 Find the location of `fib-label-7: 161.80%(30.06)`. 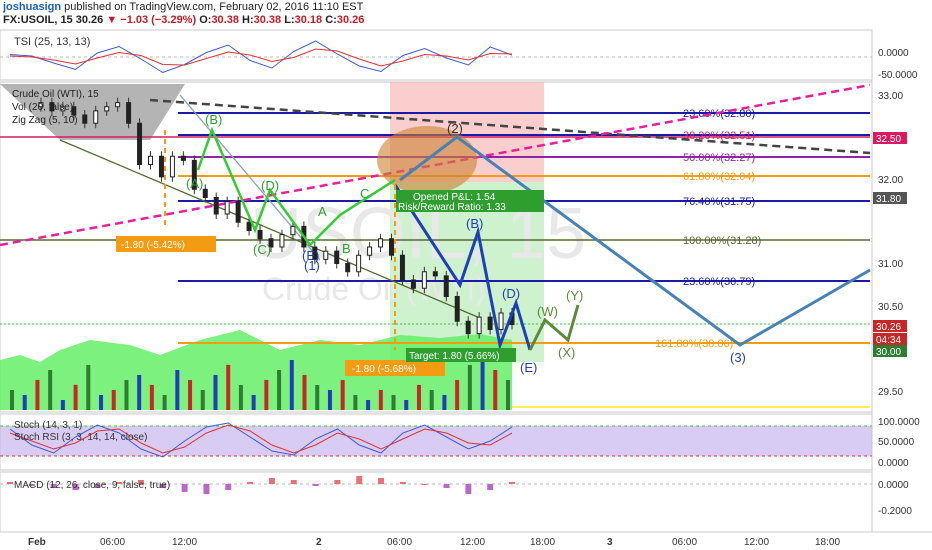

fib-label-7: 161.80%(30.06) is located at coordinates (694, 344).